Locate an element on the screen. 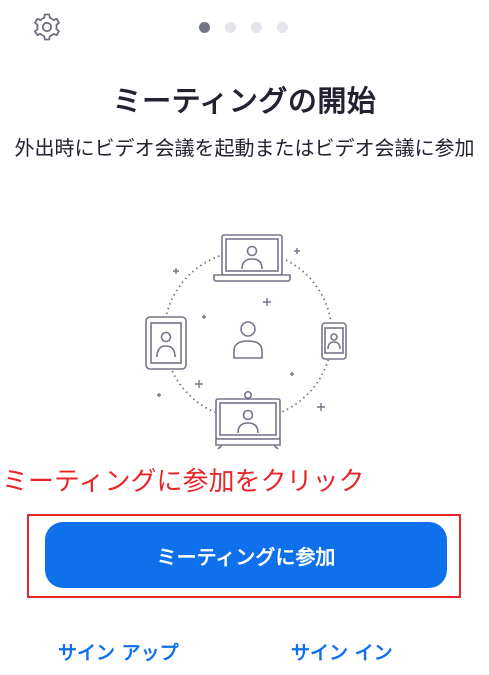  annotation-text: ミーティングに参加をクリック is located at coordinates (183, 482).